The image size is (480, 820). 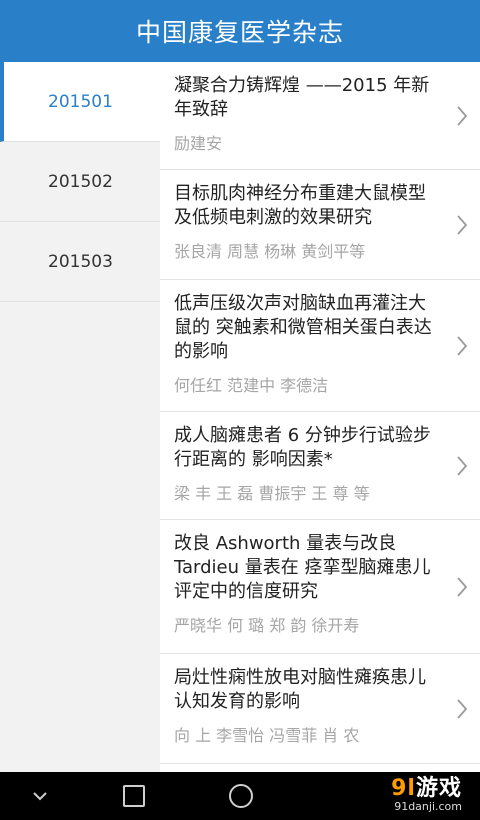 What do you see at coordinates (428, 806) in the screenshot?
I see `watermark-url: 91danji.com` at bounding box center [428, 806].